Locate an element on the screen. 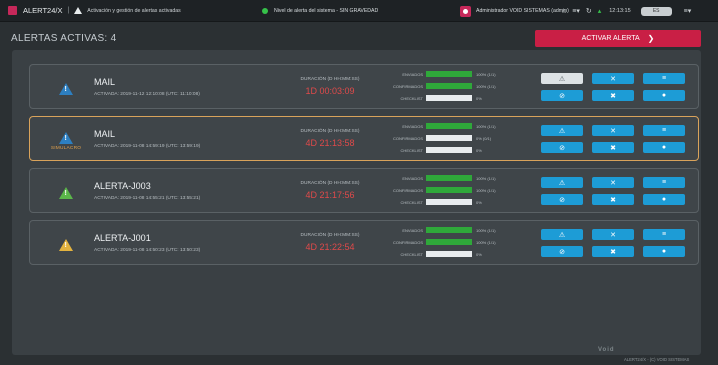 This screenshot has width=718, height=365. duration-value: 4D 21:22:54 is located at coordinates (330, 247).